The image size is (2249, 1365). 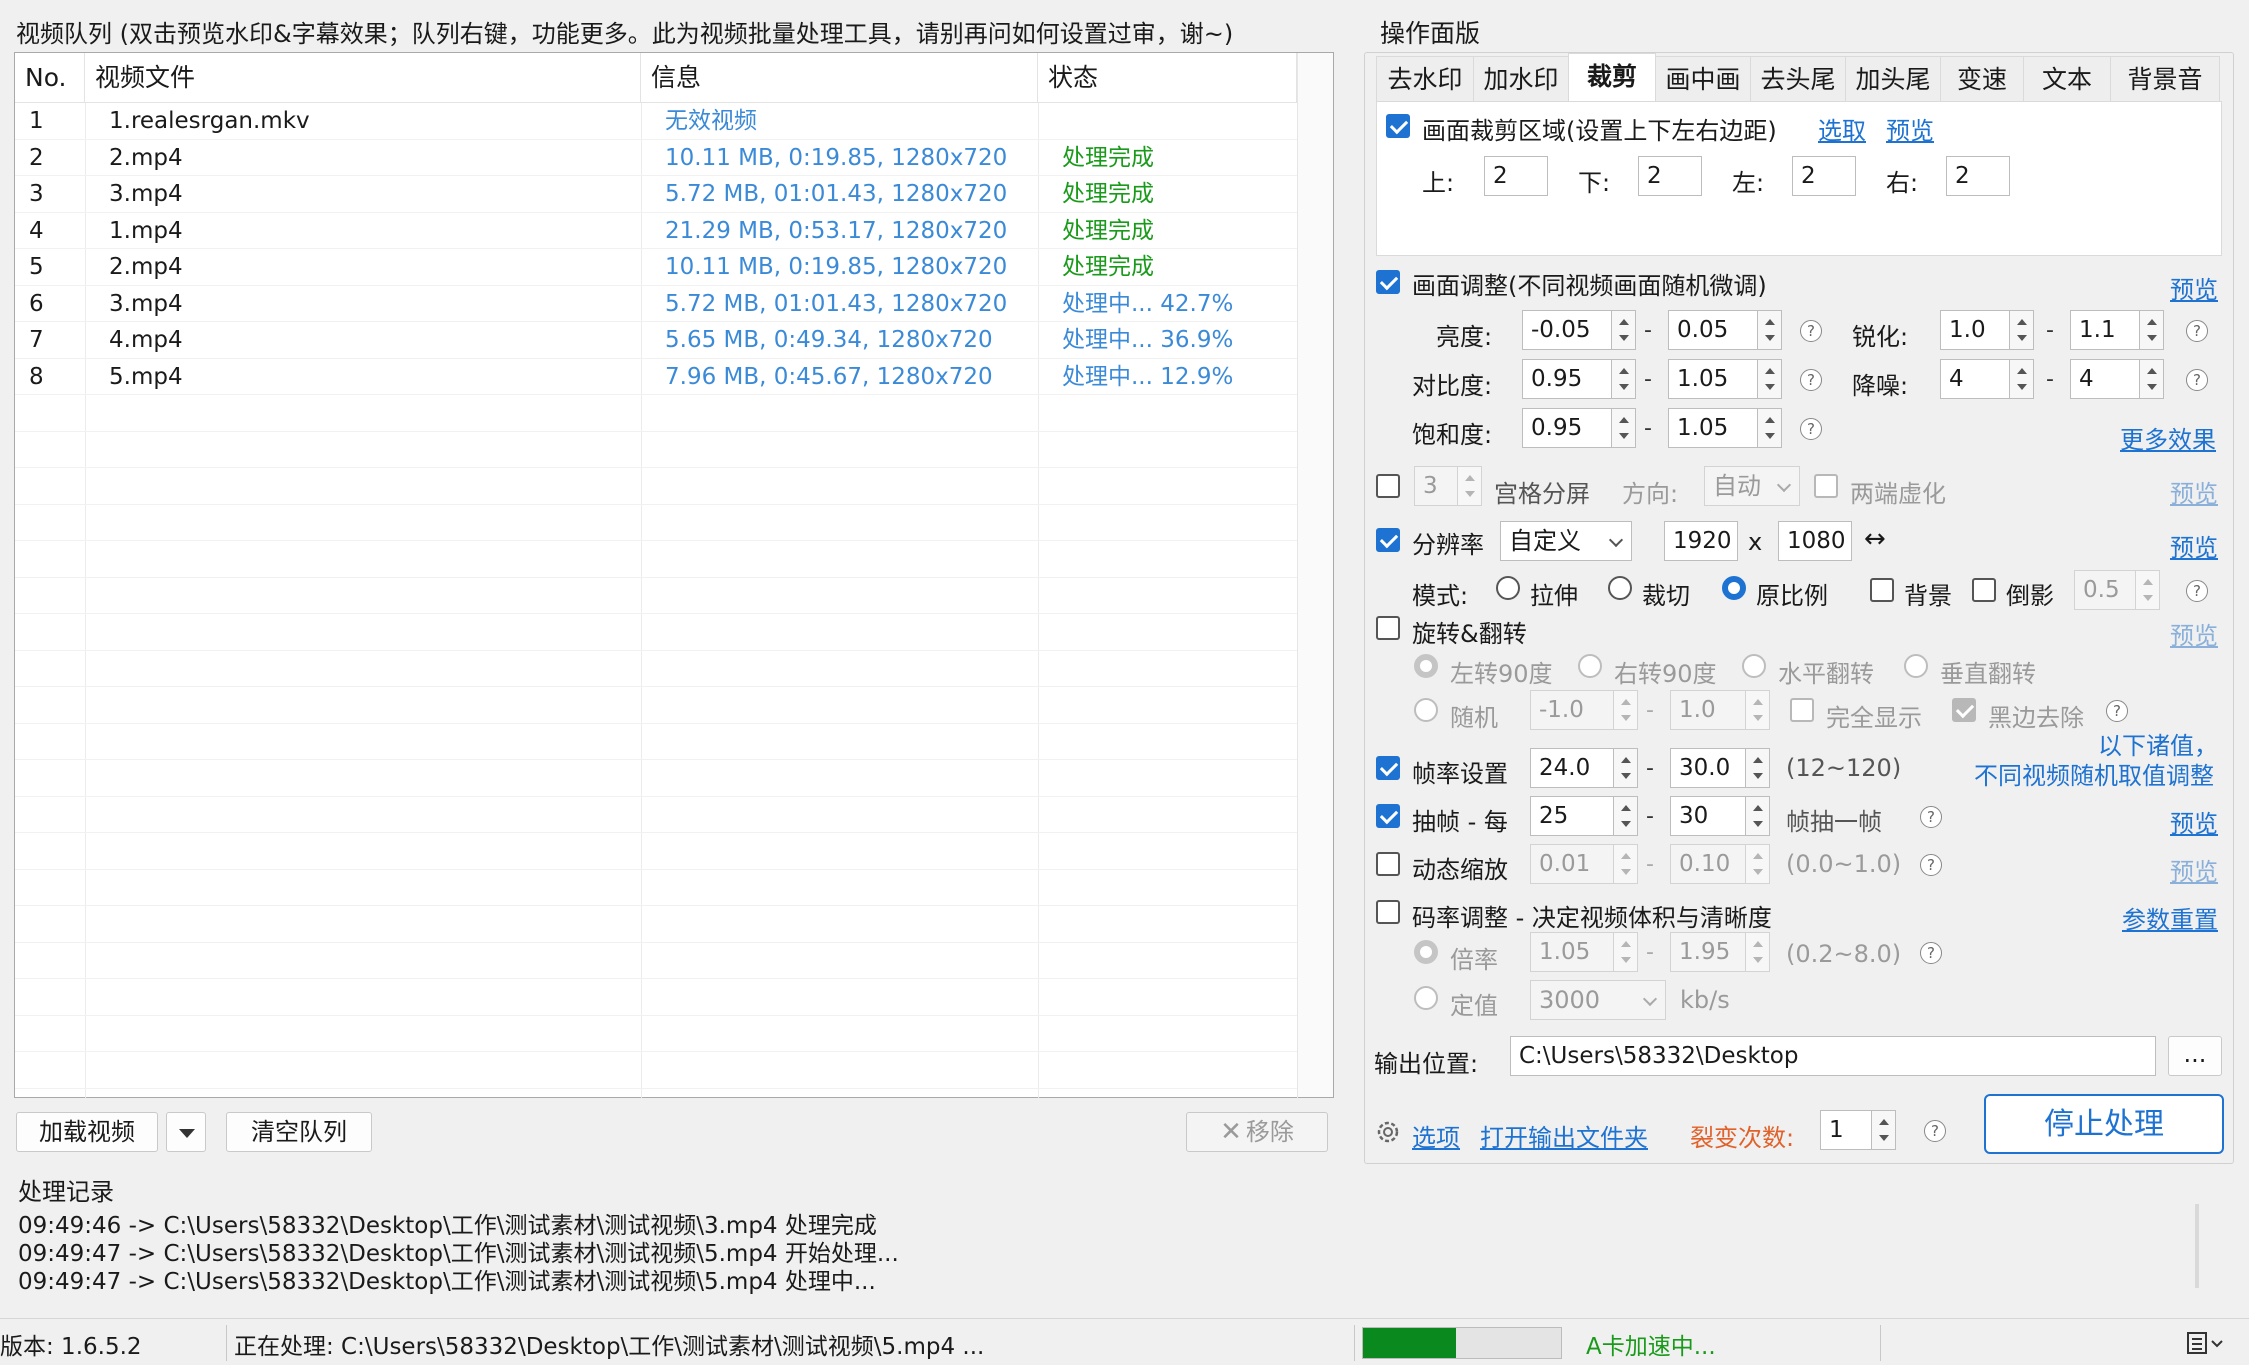 I want to click on full-display-checkbox, so click(x=1802, y=710).